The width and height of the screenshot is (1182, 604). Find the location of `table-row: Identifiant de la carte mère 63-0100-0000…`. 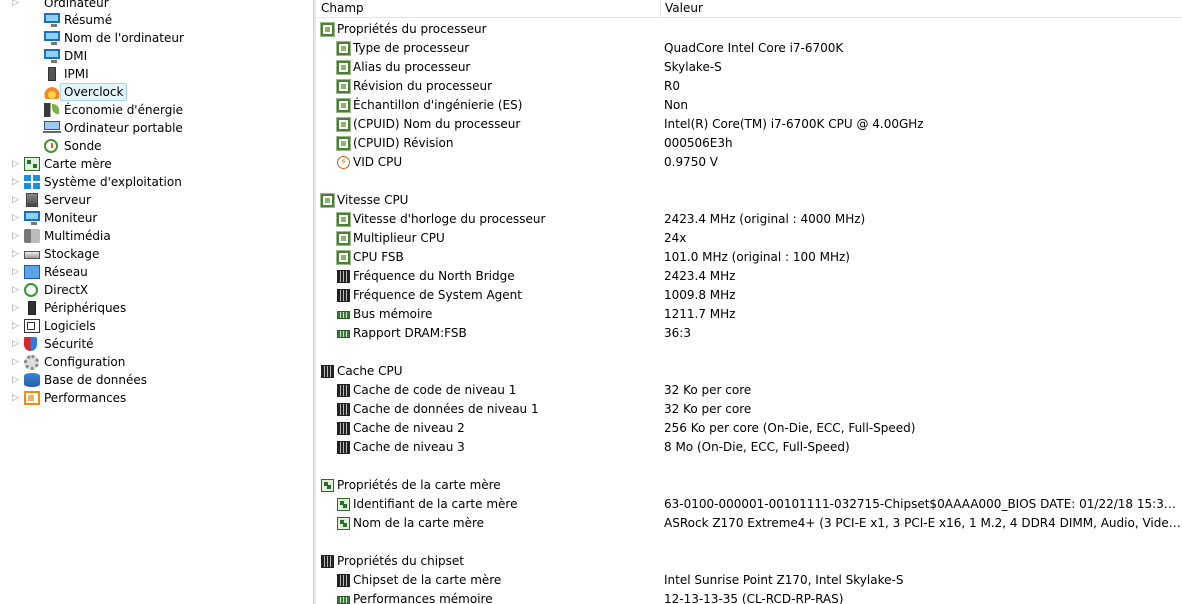

table-row: Identifiant de la carte mère 63-0100-0000… is located at coordinates (749, 504).